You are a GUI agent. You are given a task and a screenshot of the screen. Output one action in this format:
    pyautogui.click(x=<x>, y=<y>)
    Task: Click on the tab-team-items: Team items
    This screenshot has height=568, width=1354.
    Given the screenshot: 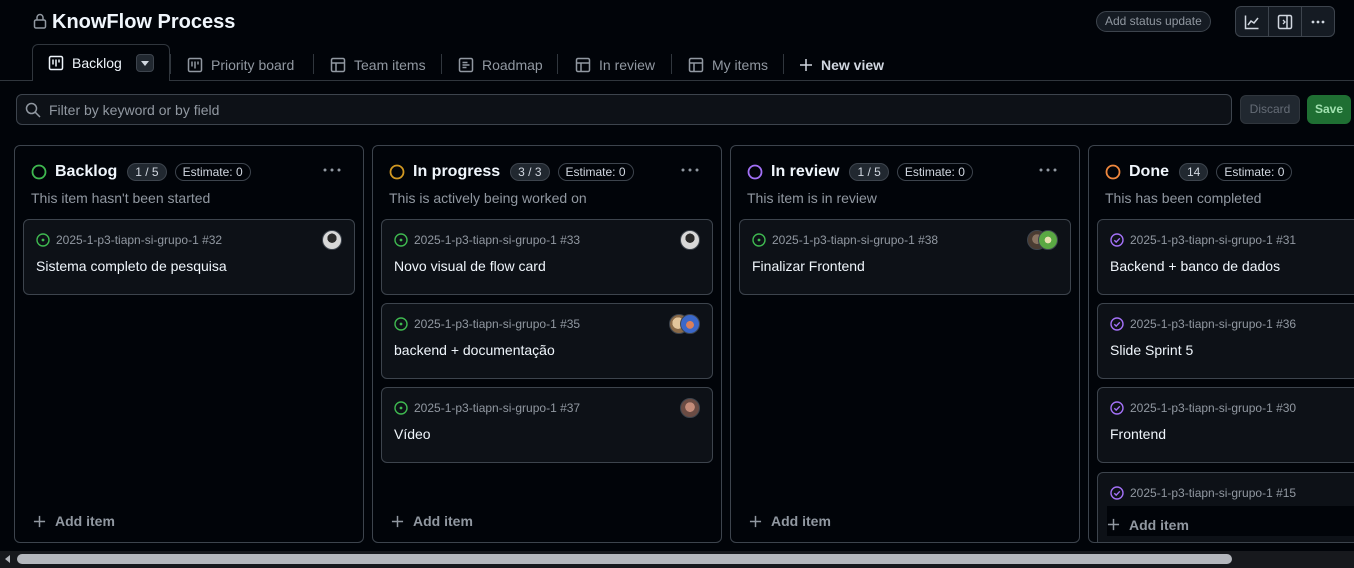 What is the action you would take?
    pyautogui.click(x=378, y=65)
    